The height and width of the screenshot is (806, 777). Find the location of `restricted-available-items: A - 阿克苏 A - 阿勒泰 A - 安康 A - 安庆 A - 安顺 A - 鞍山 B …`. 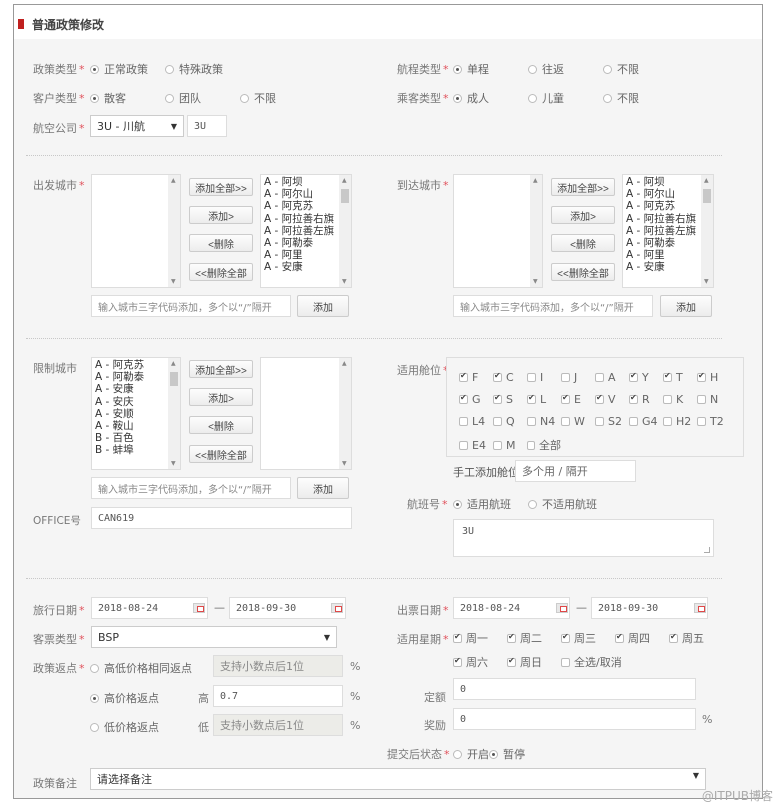

restricted-available-items: A - 阿克苏 A - 阿勒泰 A - 安康 A - 安庆 A - 安顺 A - 鞍山 B … is located at coordinates (119, 408).